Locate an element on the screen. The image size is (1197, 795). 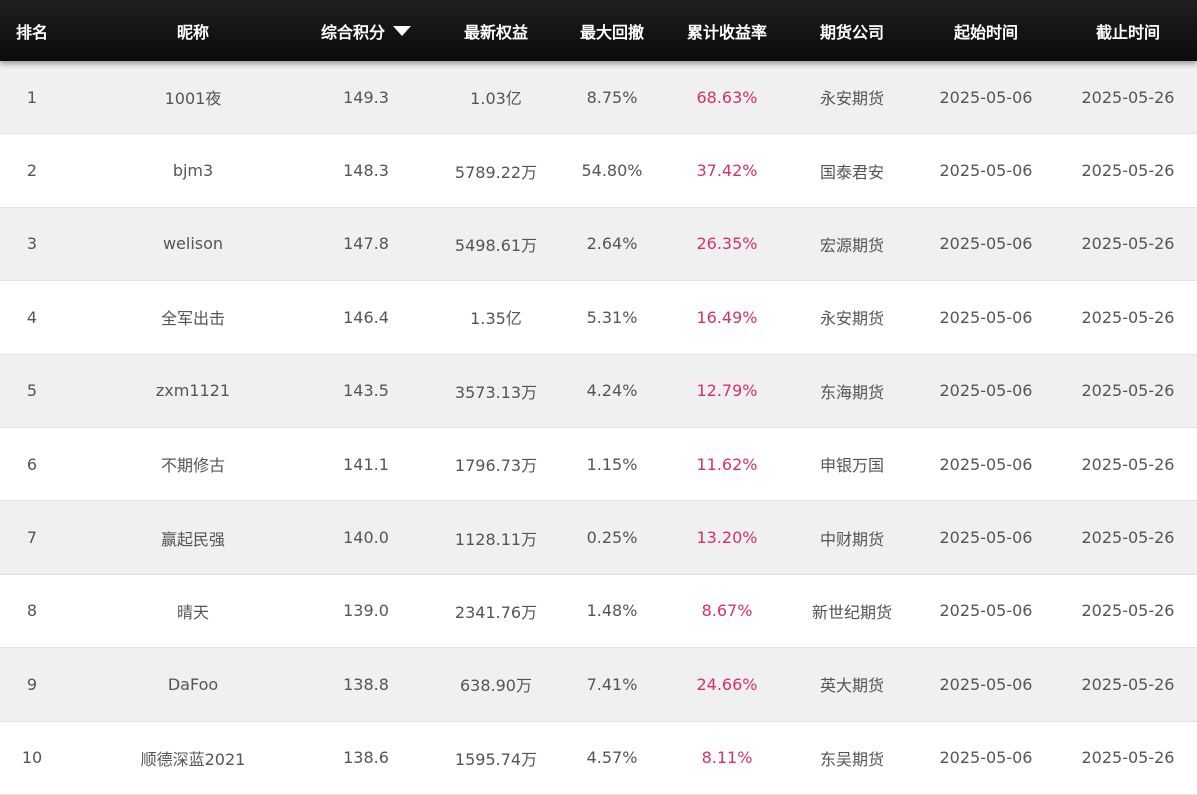
header-equity: 最新权益 is located at coordinates (496, 31).